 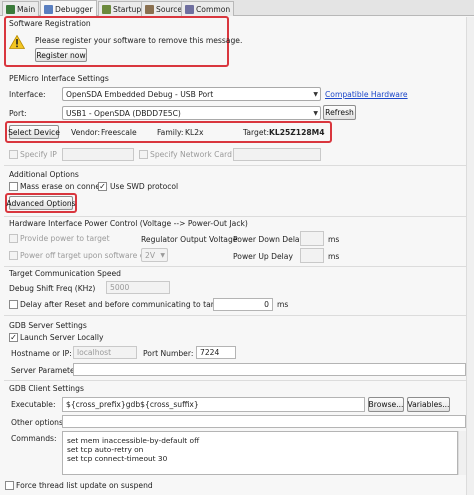 I want to click on shift-freq-input: 5000, so click(x=138, y=287).